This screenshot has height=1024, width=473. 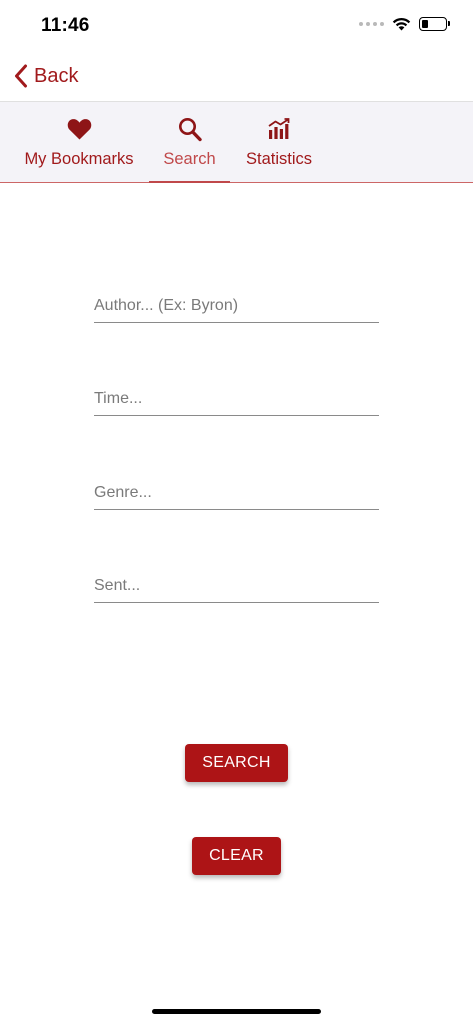 What do you see at coordinates (79, 129) in the screenshot?
I see `heart-icon` at bounding box center [79, 129].